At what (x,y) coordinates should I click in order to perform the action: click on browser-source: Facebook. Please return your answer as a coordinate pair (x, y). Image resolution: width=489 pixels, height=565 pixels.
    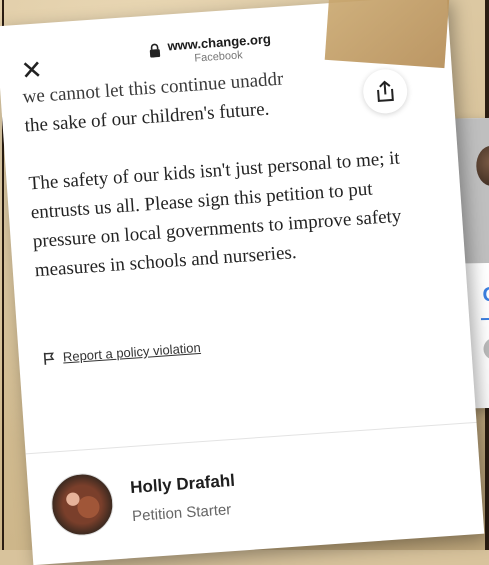
    Looking at the image, I should click on (219, 57).